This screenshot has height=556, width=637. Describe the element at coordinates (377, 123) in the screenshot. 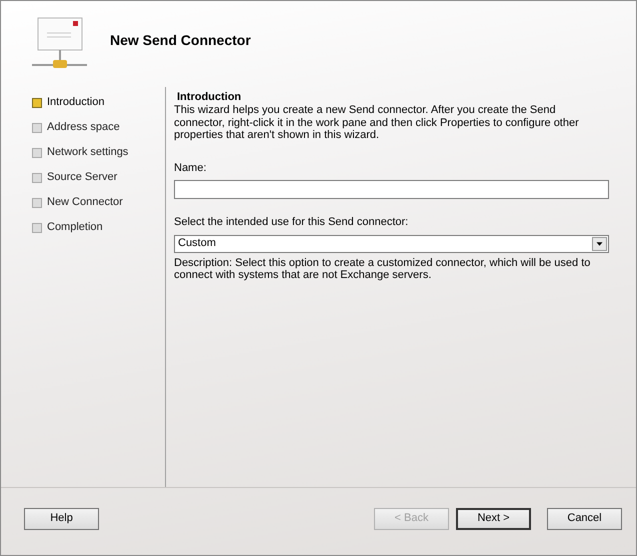

I see `intro-text: This wizard helps you create a new Send connector. After you create the Send connector, right-click it in the work pane and then click Properties to configure other properties that aren't shown in this wizard.` at that location.